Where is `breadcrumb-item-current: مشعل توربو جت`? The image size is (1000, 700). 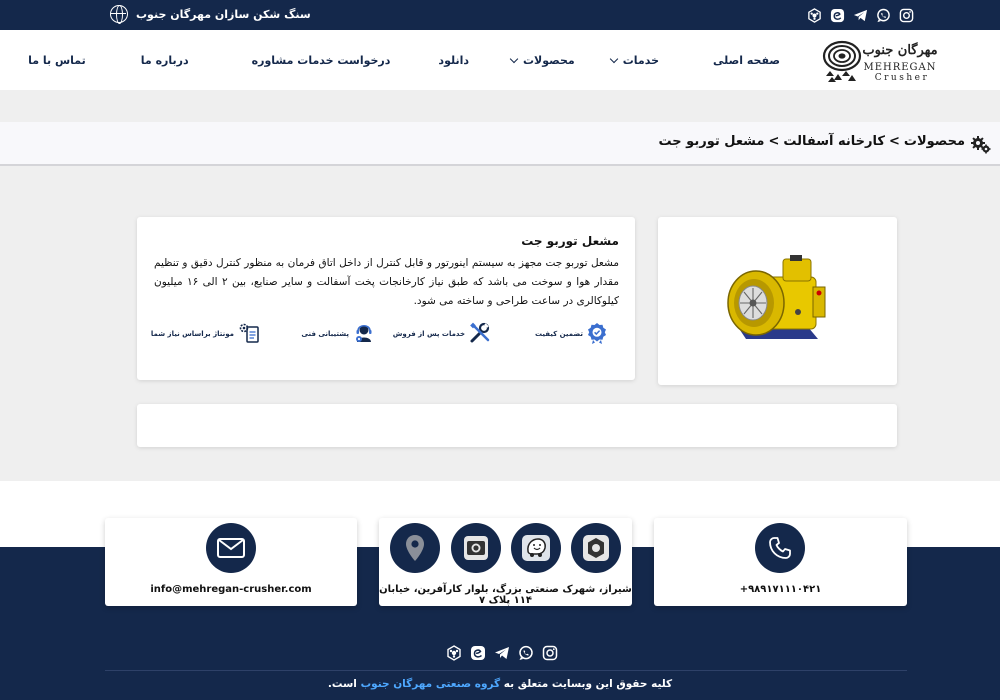 breadcrumb-item-current: مشعل توربو جت is located at coordinates (711, 141).